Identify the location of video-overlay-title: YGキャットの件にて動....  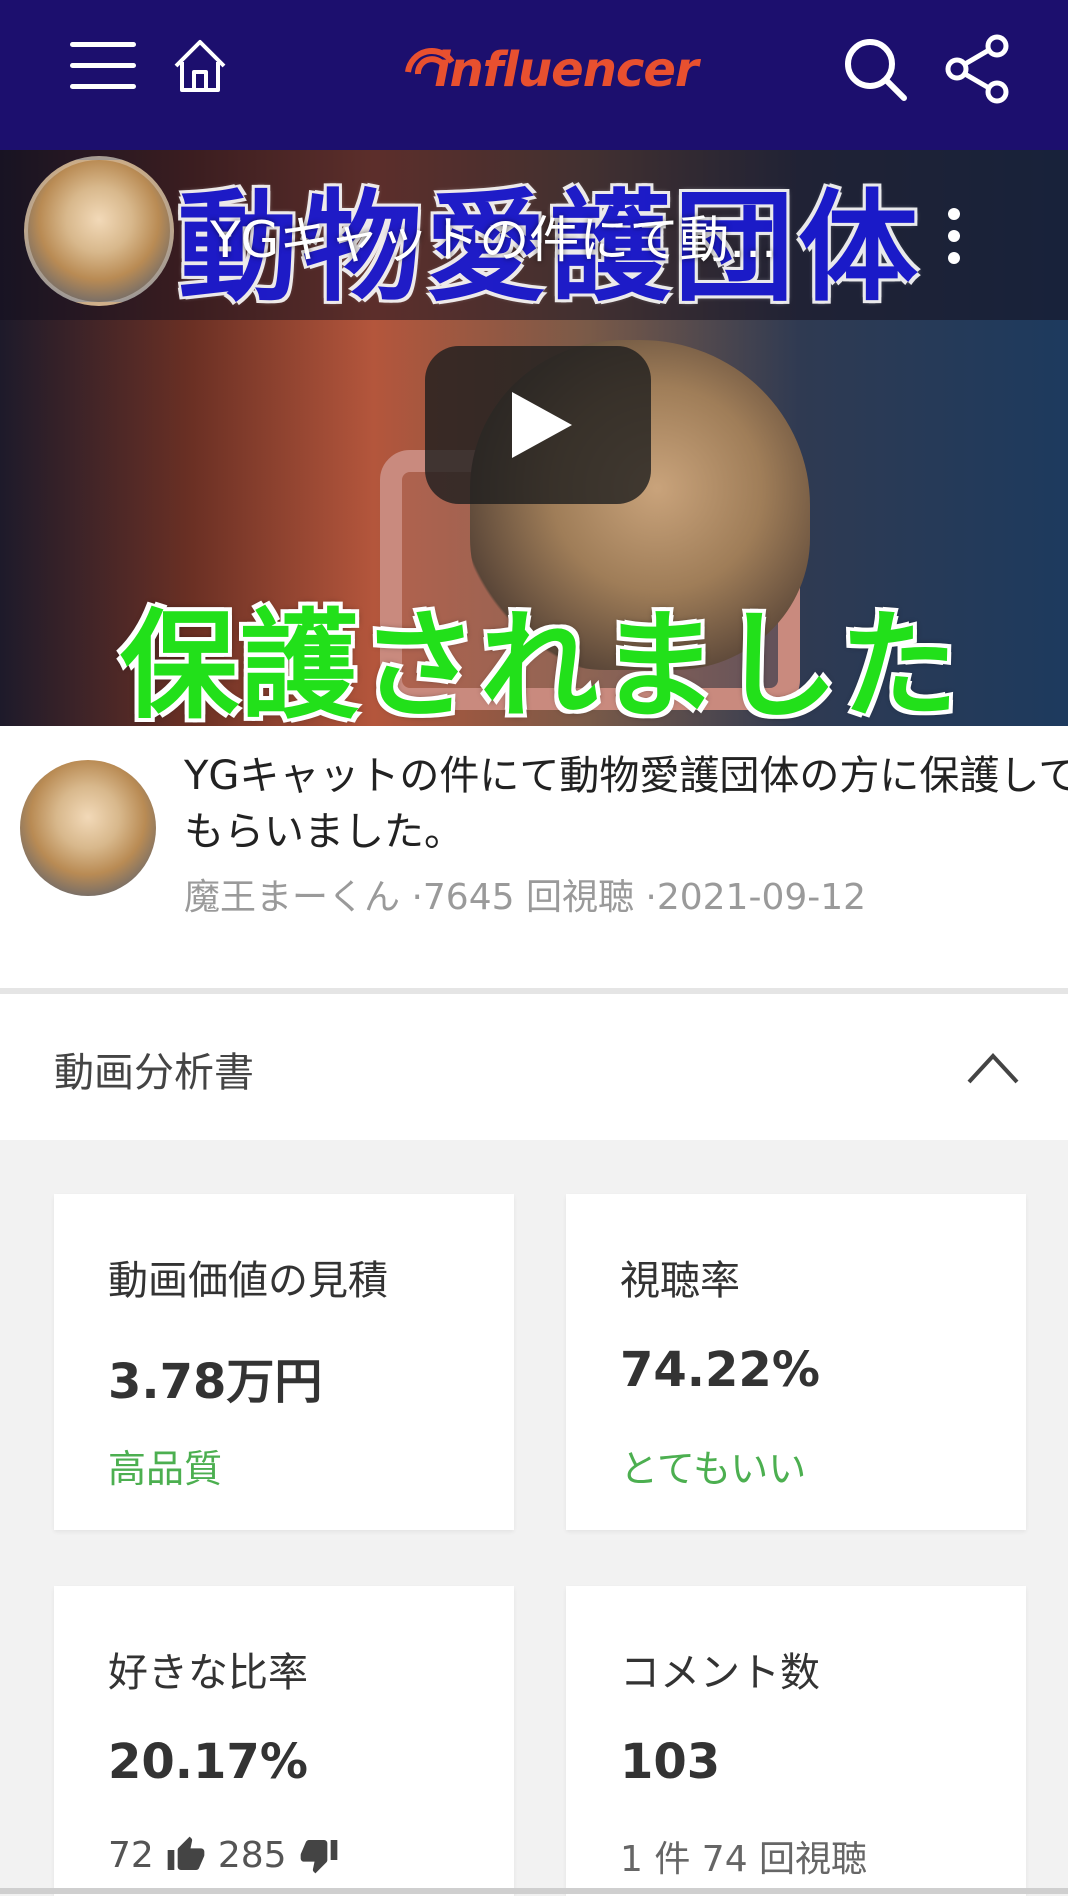
(493, 240).